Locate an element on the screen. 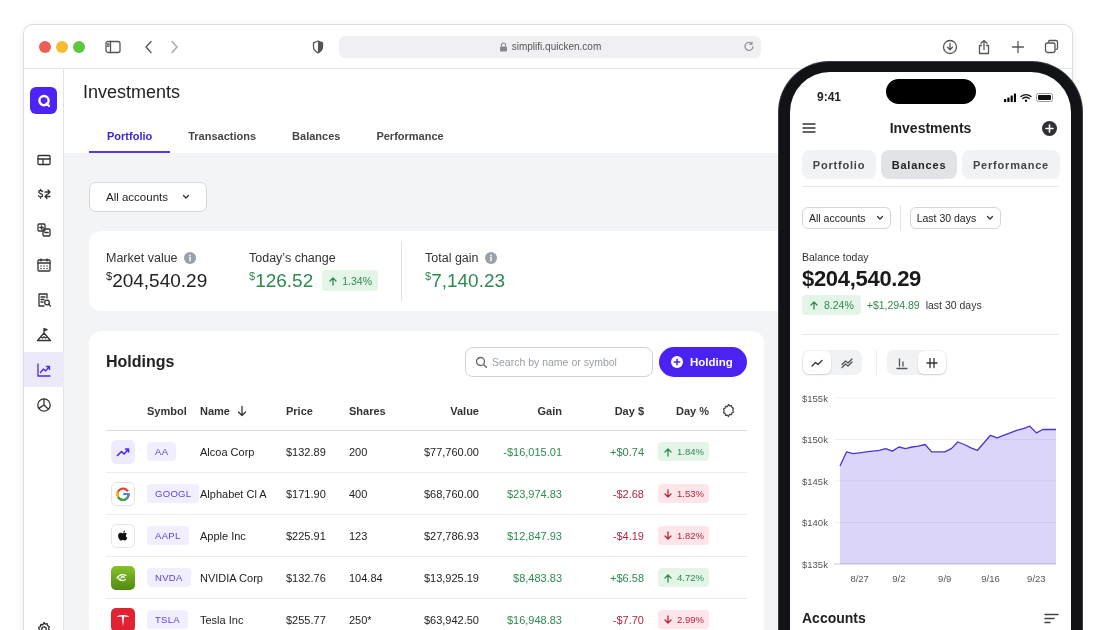  segment-tab: Portfolio is located at coordinates (839, 164).